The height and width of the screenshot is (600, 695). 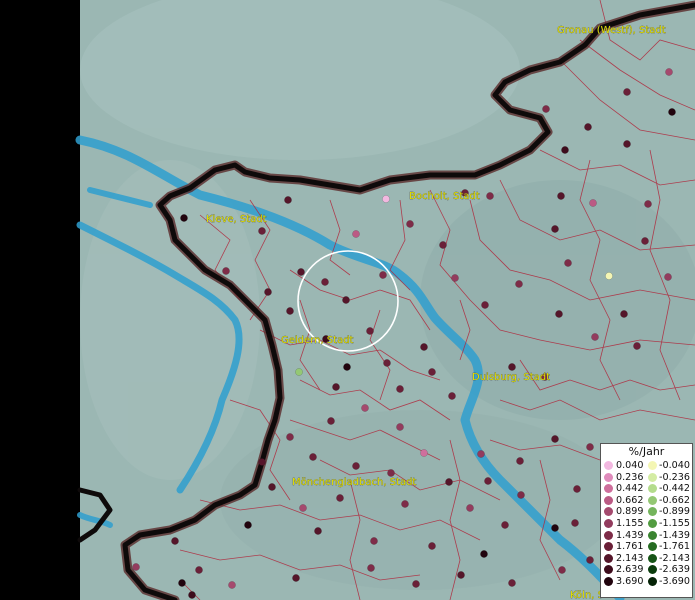 What do you see at coordinates (674, 500) in the screenshot?
I see `legend-value-negative: -0.662` at bounding box center [674, 500].